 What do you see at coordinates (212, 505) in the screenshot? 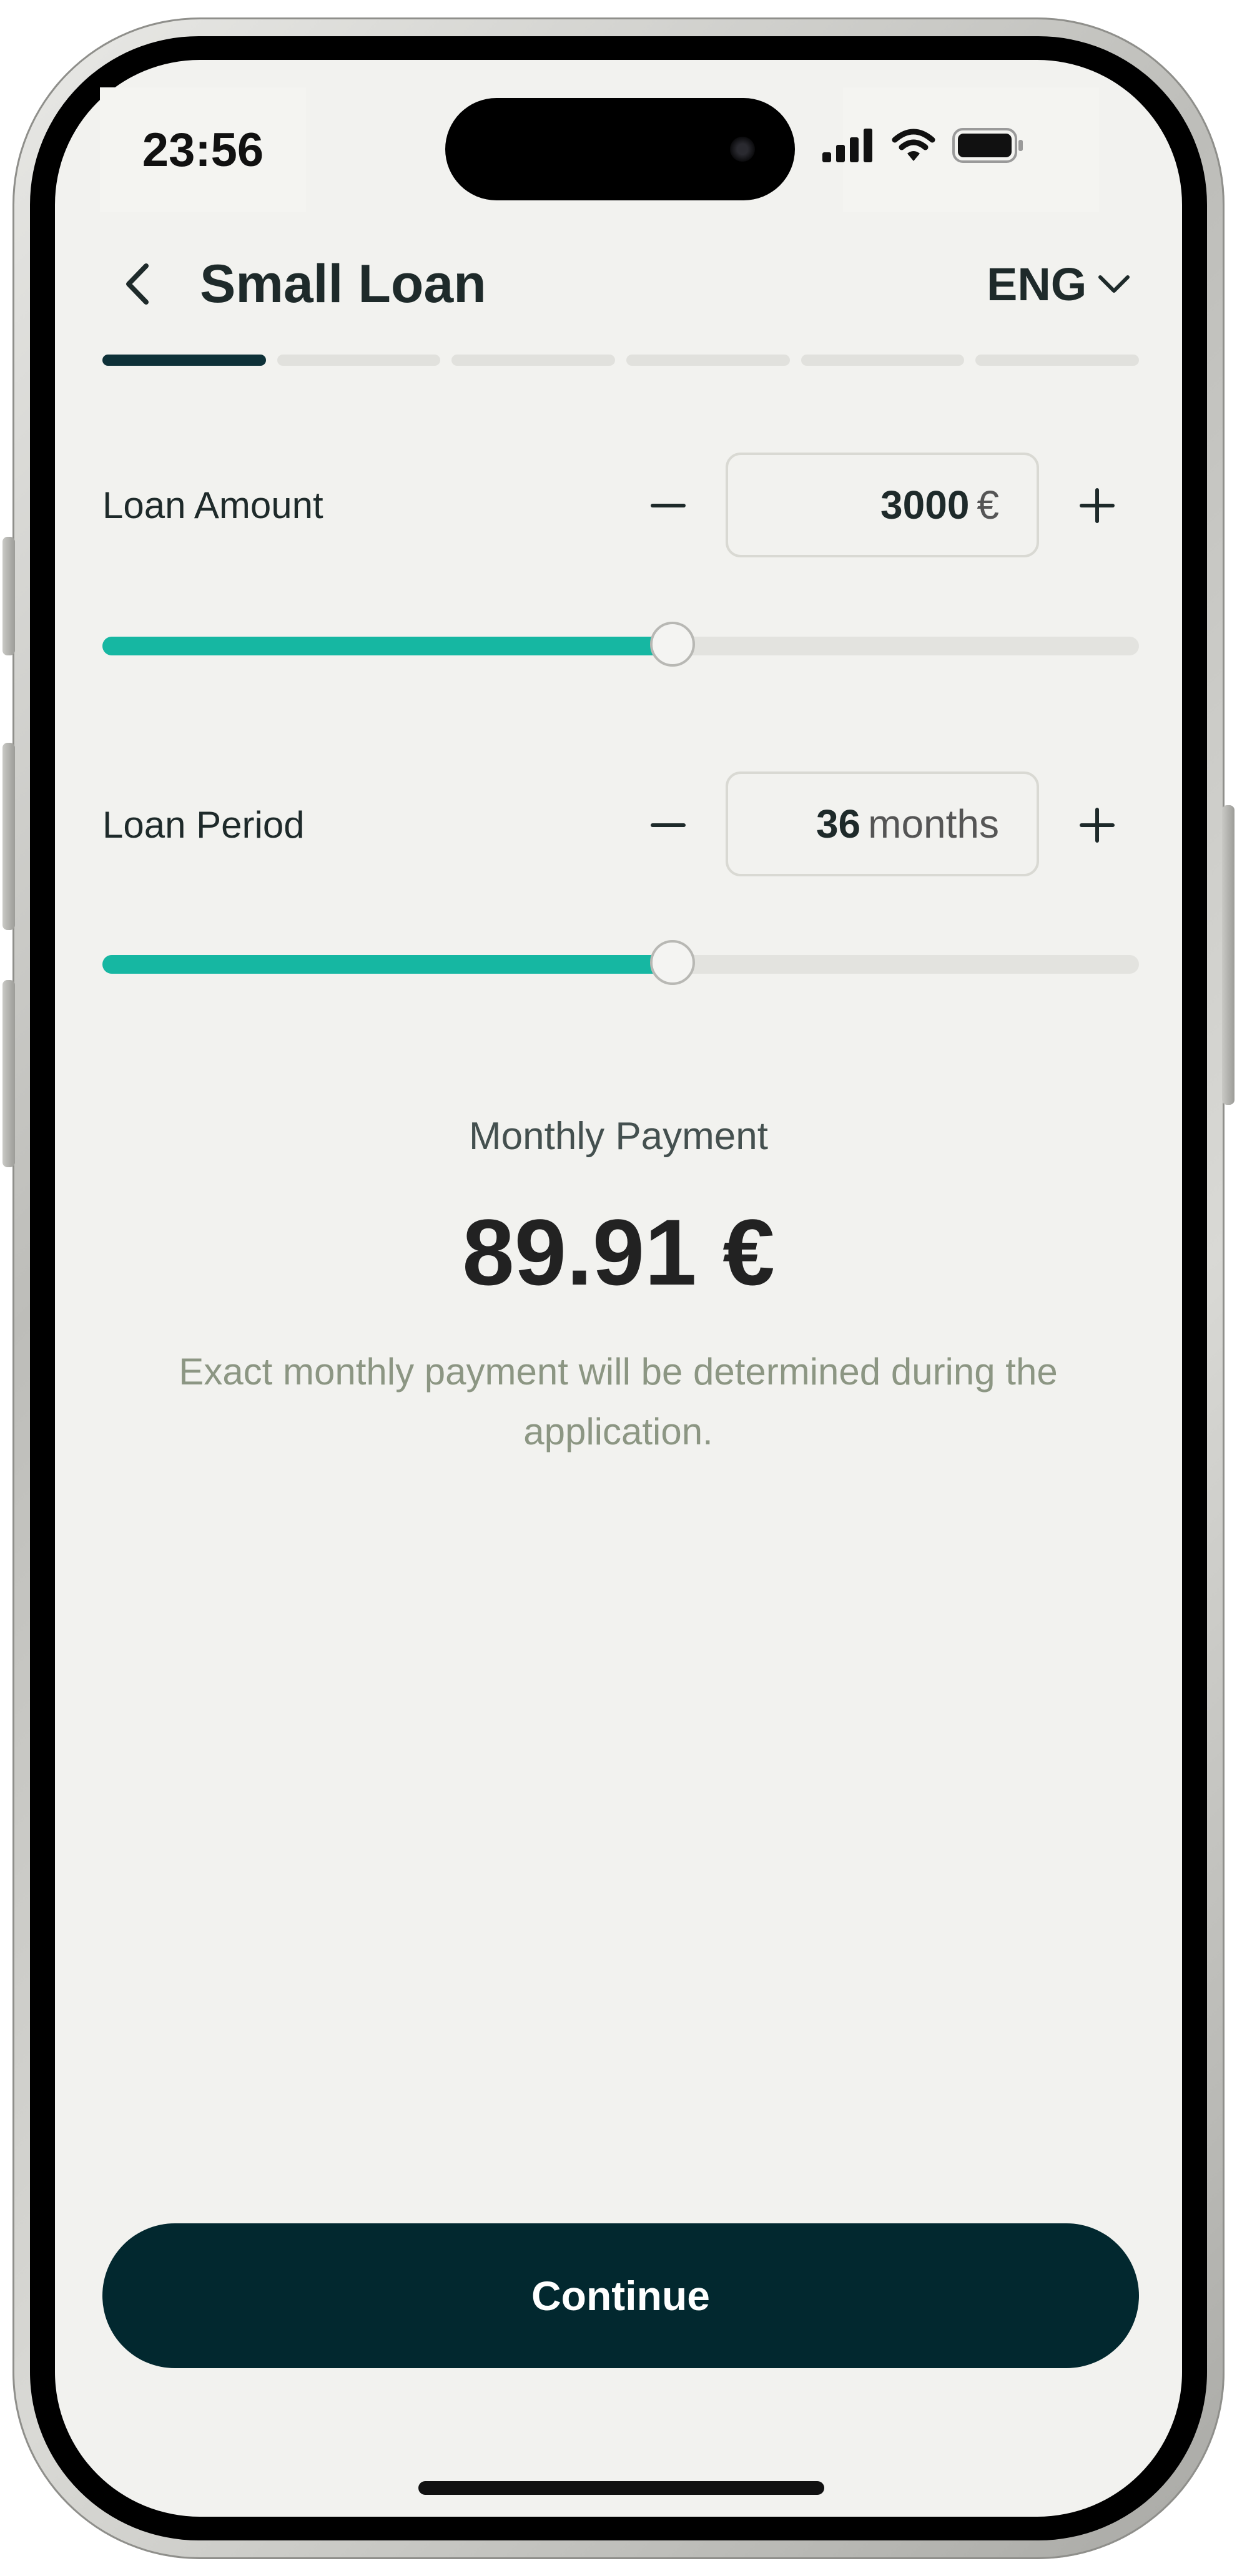
I see `loan-amount-label: Loan Amount` at bounding box center [212, 505].